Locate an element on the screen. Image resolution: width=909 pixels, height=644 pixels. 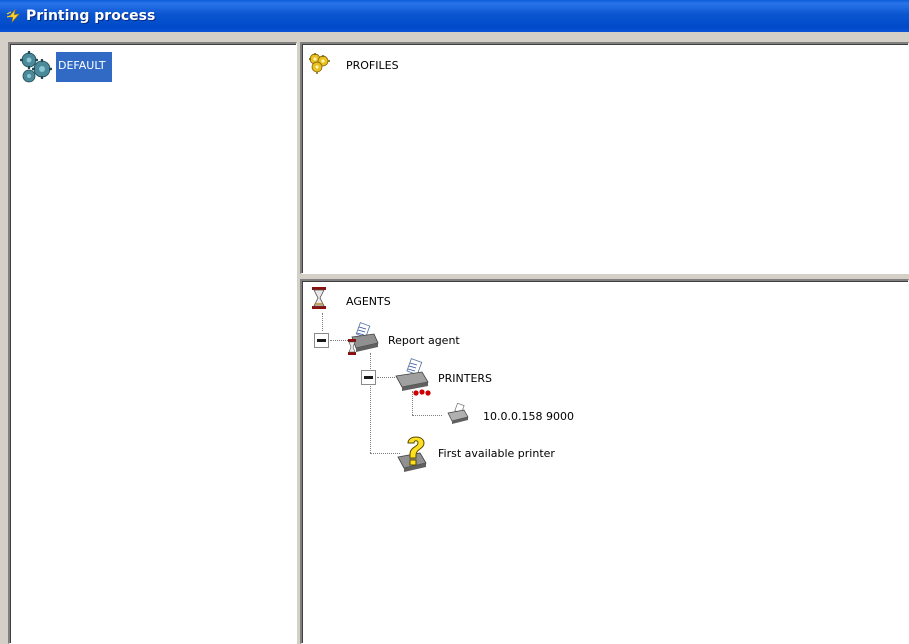
report-agent-icon is located at coordinates (363, 338).